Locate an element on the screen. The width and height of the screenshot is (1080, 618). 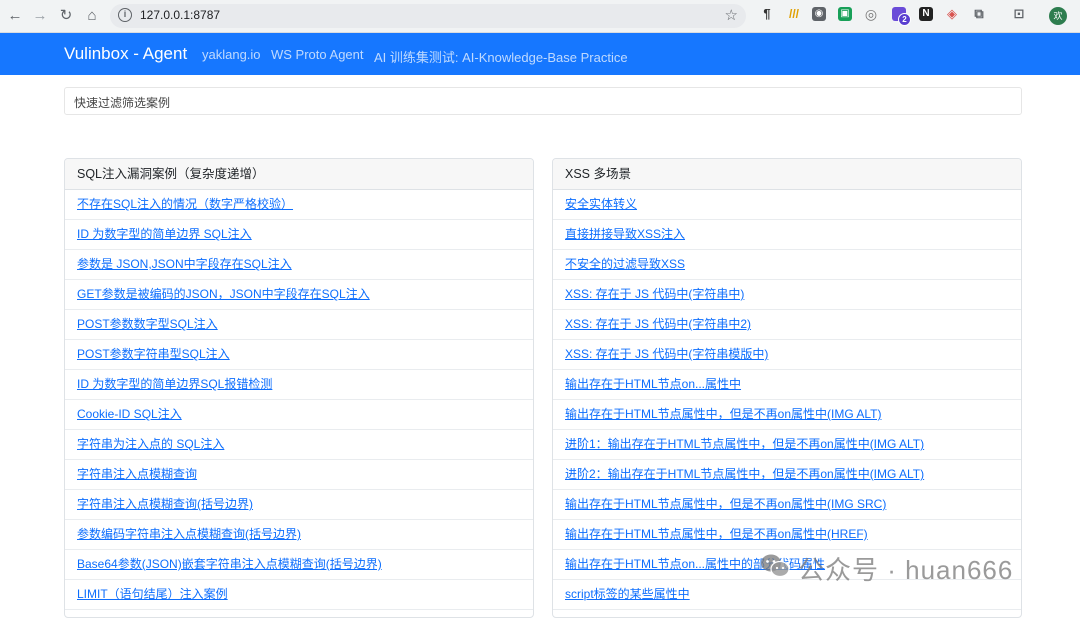
case-list-item: 安全实体转义 is located at coordinates (787, 205).